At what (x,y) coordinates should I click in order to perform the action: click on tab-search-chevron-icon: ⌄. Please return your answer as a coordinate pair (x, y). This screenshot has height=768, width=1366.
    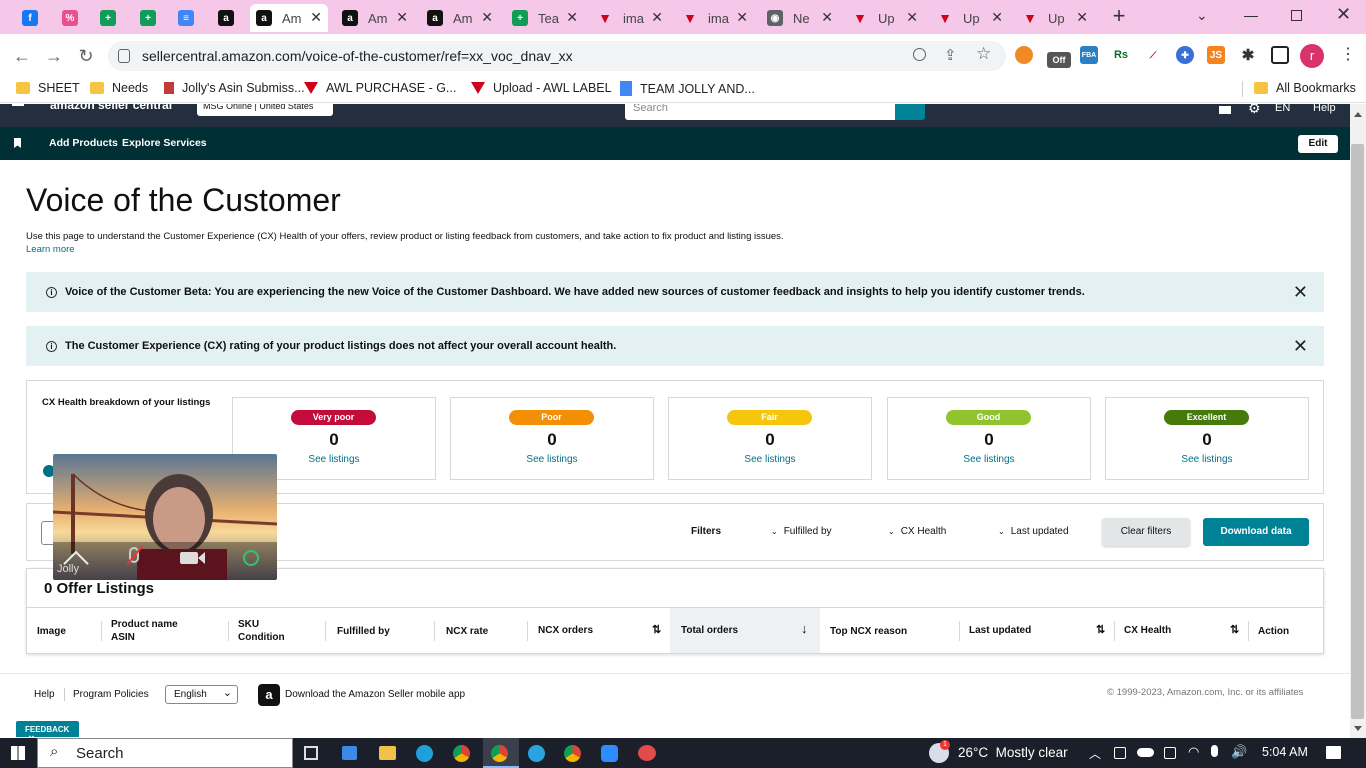
    Looking at the image, I should click on (1202, 15).